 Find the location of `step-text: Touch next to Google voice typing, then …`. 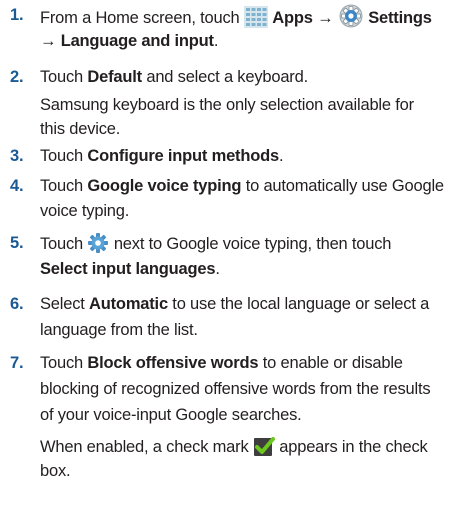

step-text: Touch next to Google voice typing, then … is located at coordinates (215, 246).